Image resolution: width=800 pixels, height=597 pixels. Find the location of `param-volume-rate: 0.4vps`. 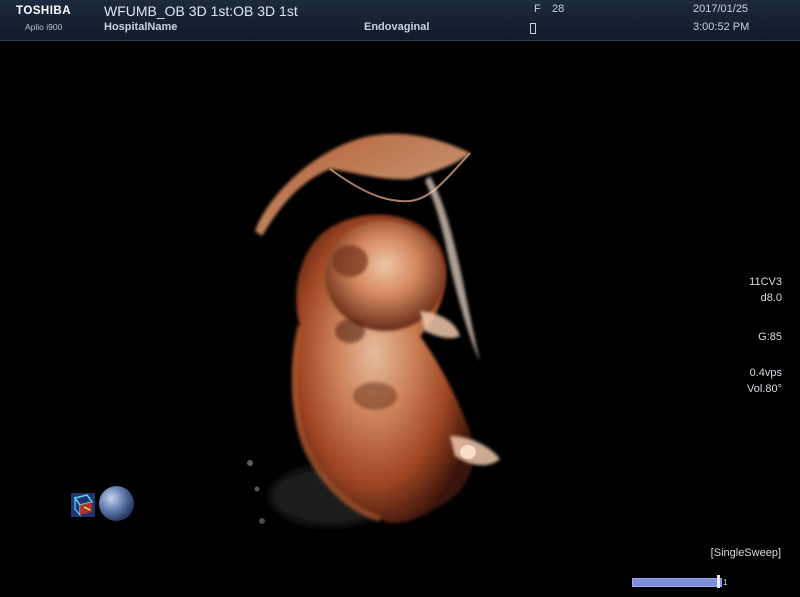

param-volume-rate: 0.4vps is located at coordinates (765, 373).